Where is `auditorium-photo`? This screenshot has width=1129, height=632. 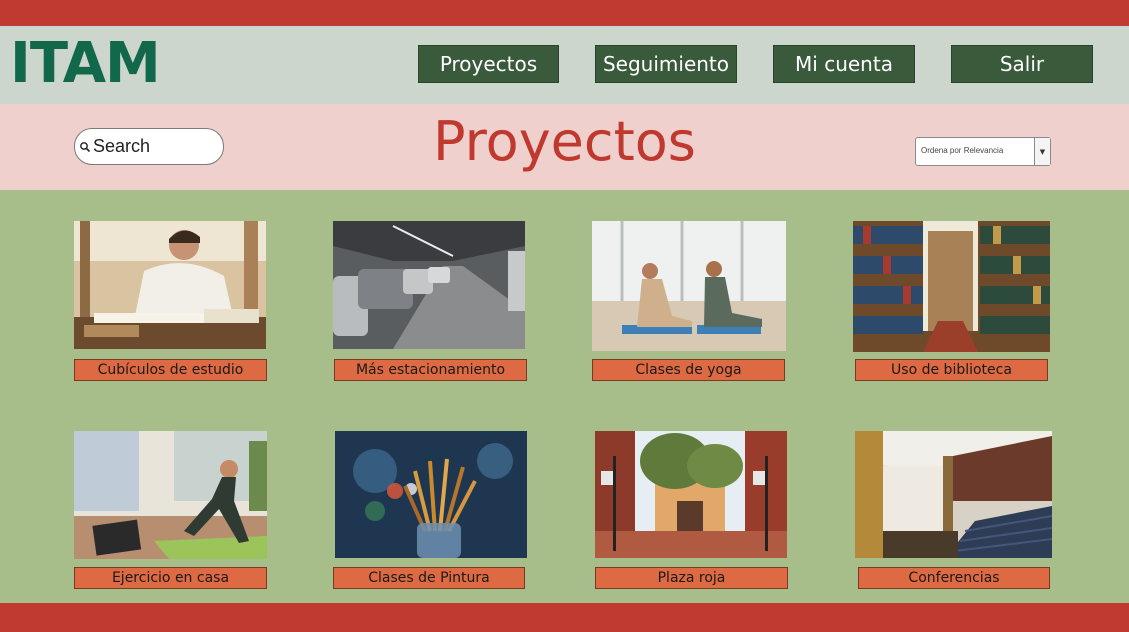
auditorium-photo is located at coordinates (953, 494).